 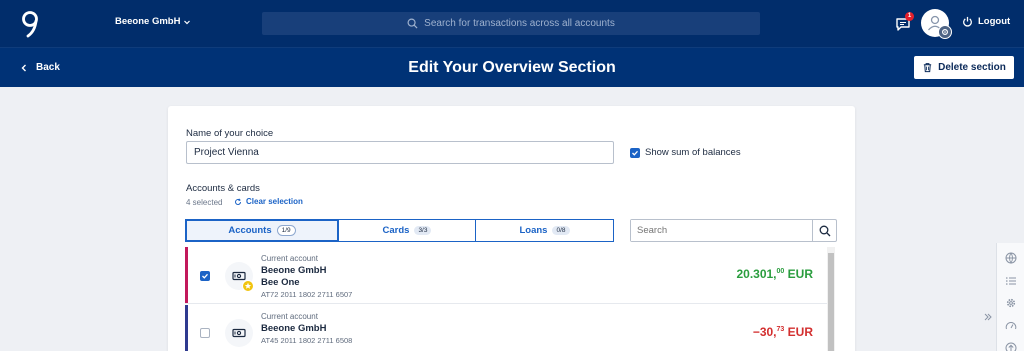 I want to click on show-sum-label: Show sum of balances, so click(x=693, y=152).